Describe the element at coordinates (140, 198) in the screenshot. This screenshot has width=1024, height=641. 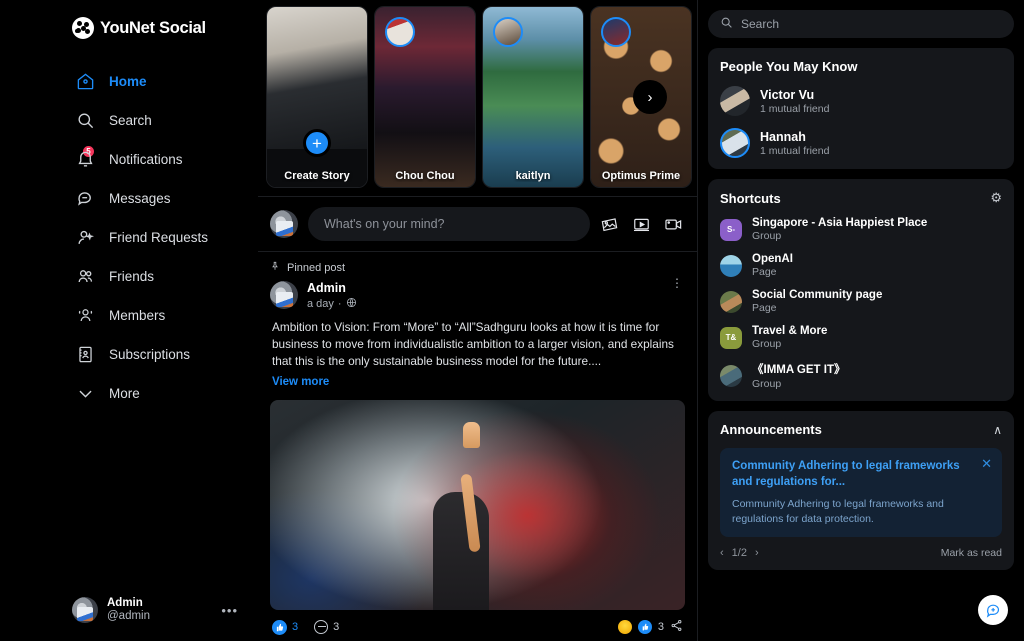
I see `sidebar-item-label: Messages` at that location.